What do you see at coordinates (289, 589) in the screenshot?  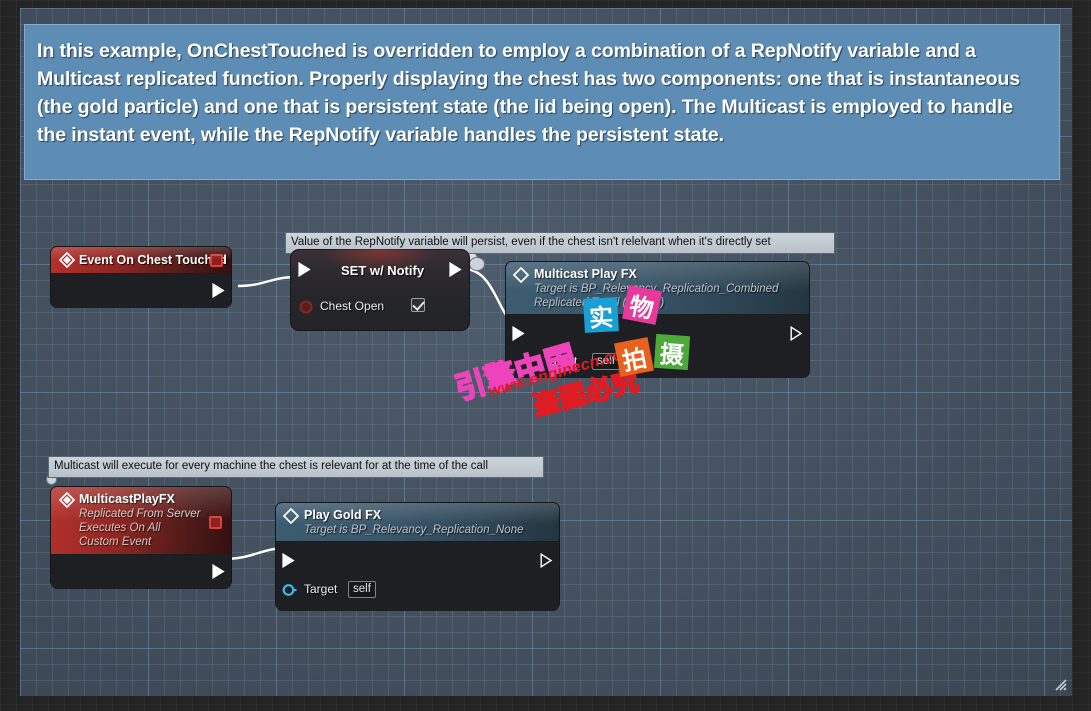 I see `target-object-pin` at bounding box center [289, 589].